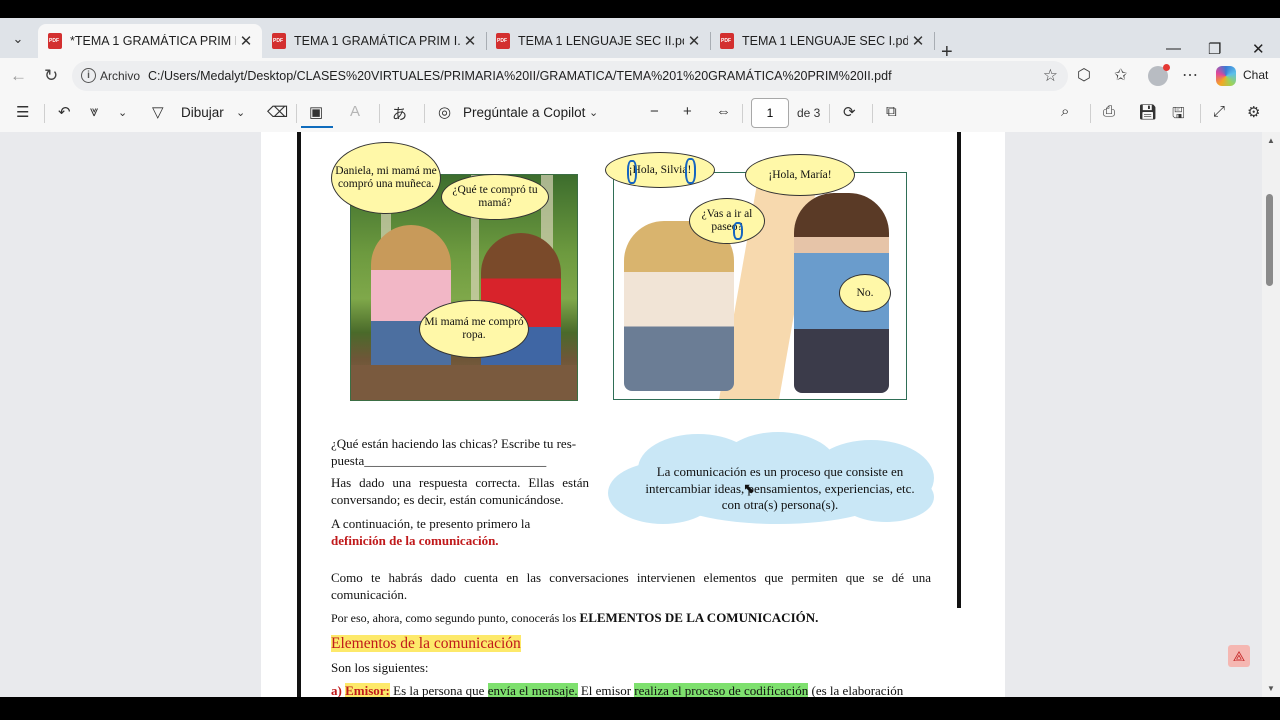 The height and width of the screenshot is (720, 1280). Describe the element at coordinates (822, 41) in the screenshot. I see `tab-4: TEMA 1 LENGUAJE SEC I.pdf ✕` at that location.